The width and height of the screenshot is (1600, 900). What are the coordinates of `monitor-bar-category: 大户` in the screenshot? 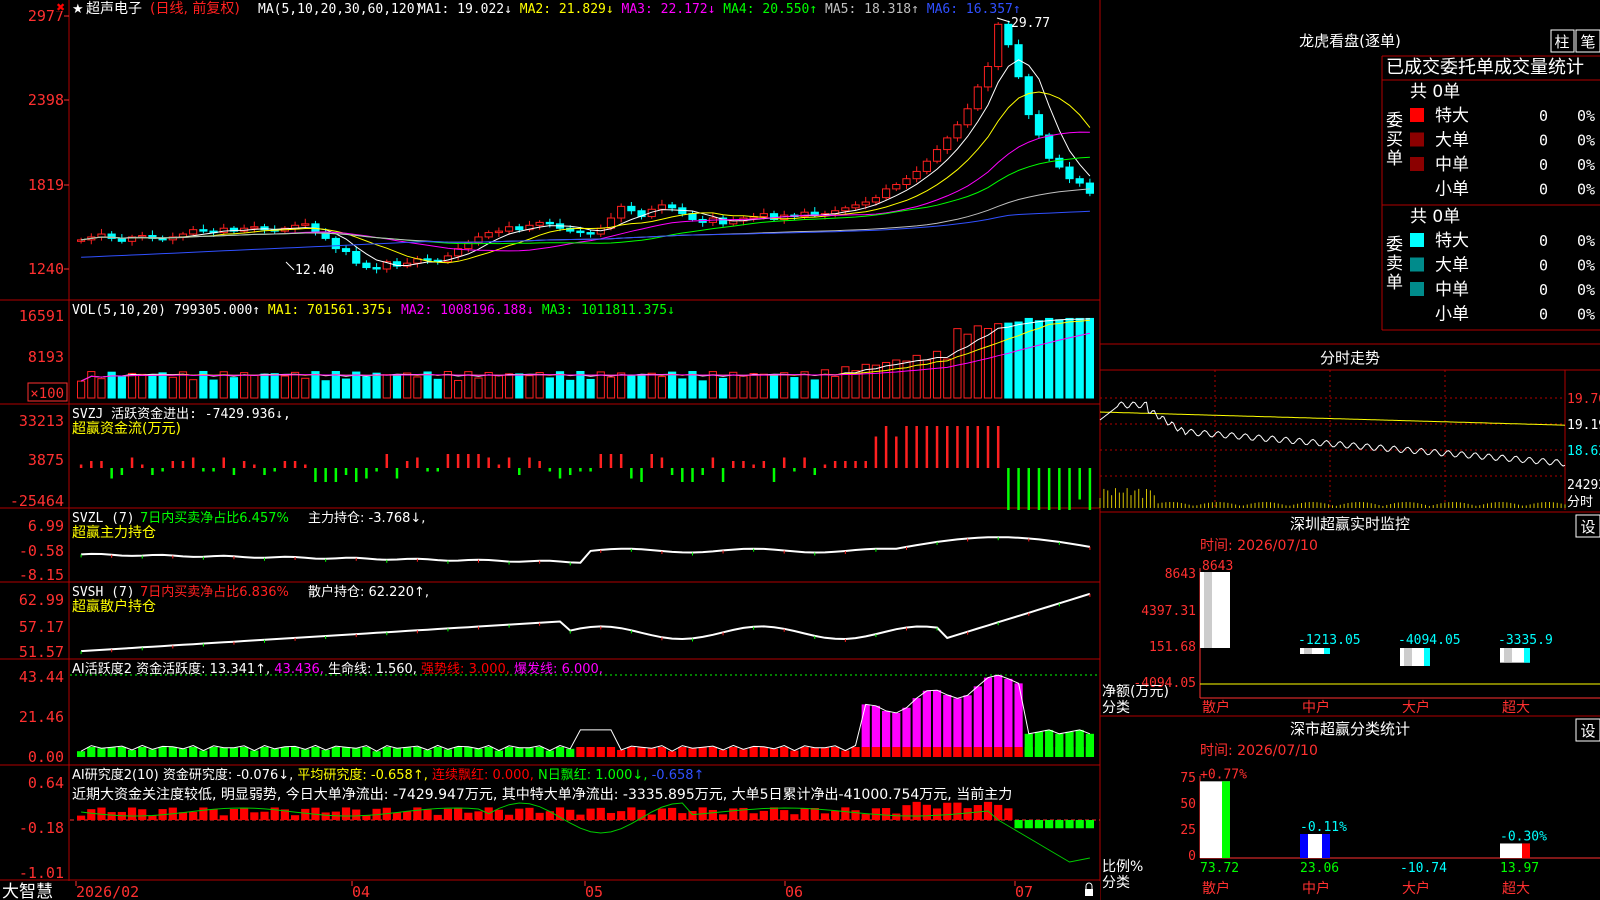 It's located at (1416, 707).